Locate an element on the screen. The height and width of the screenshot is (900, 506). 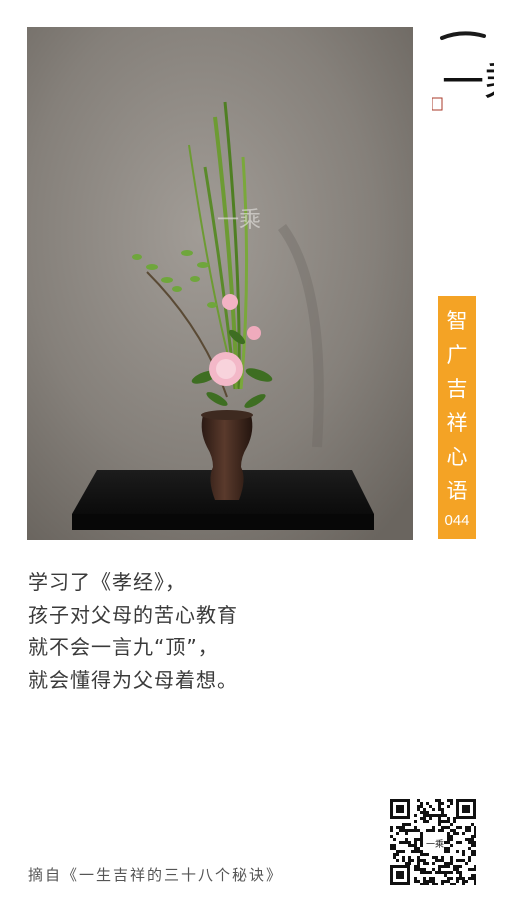
qr-code: 一乘 is located at coordinates (433, 842).